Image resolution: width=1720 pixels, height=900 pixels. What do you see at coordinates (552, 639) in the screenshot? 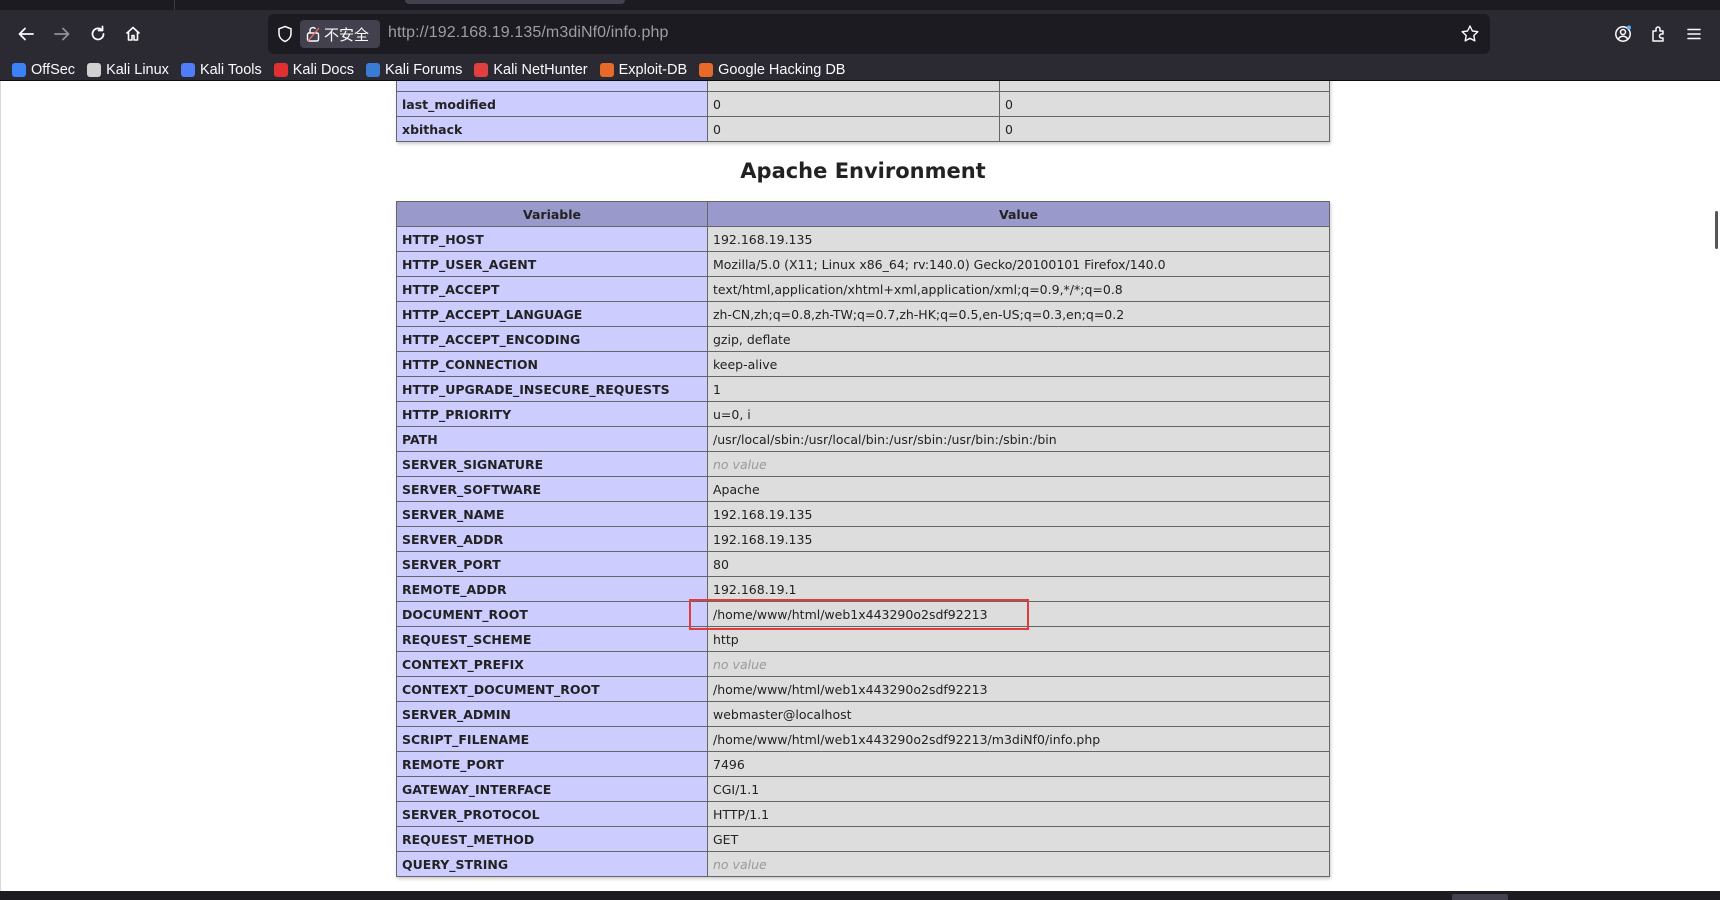
I see `variable-name-cell: REQUEST_SCHEME` at bounding box center [552, 639].